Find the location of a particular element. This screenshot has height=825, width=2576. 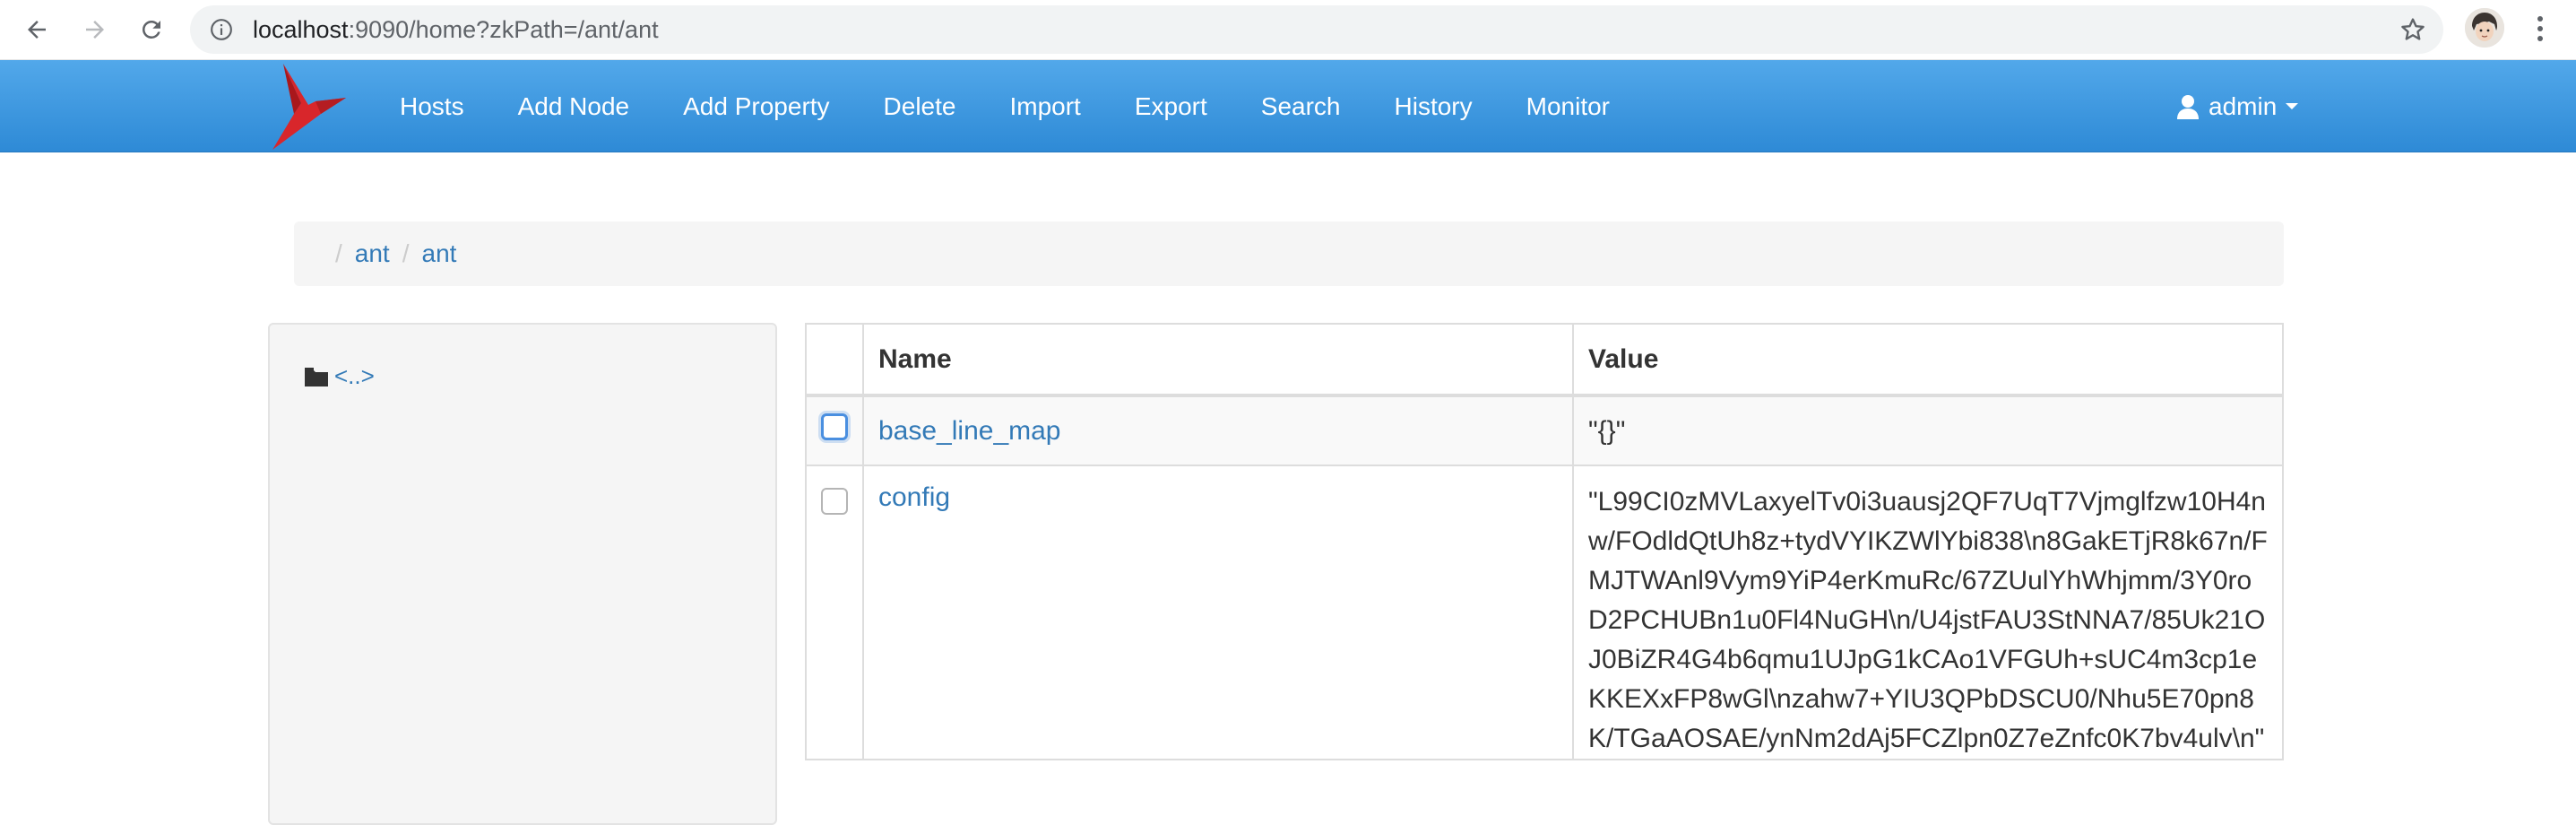

reload-button is located at coordinates (151, 29).